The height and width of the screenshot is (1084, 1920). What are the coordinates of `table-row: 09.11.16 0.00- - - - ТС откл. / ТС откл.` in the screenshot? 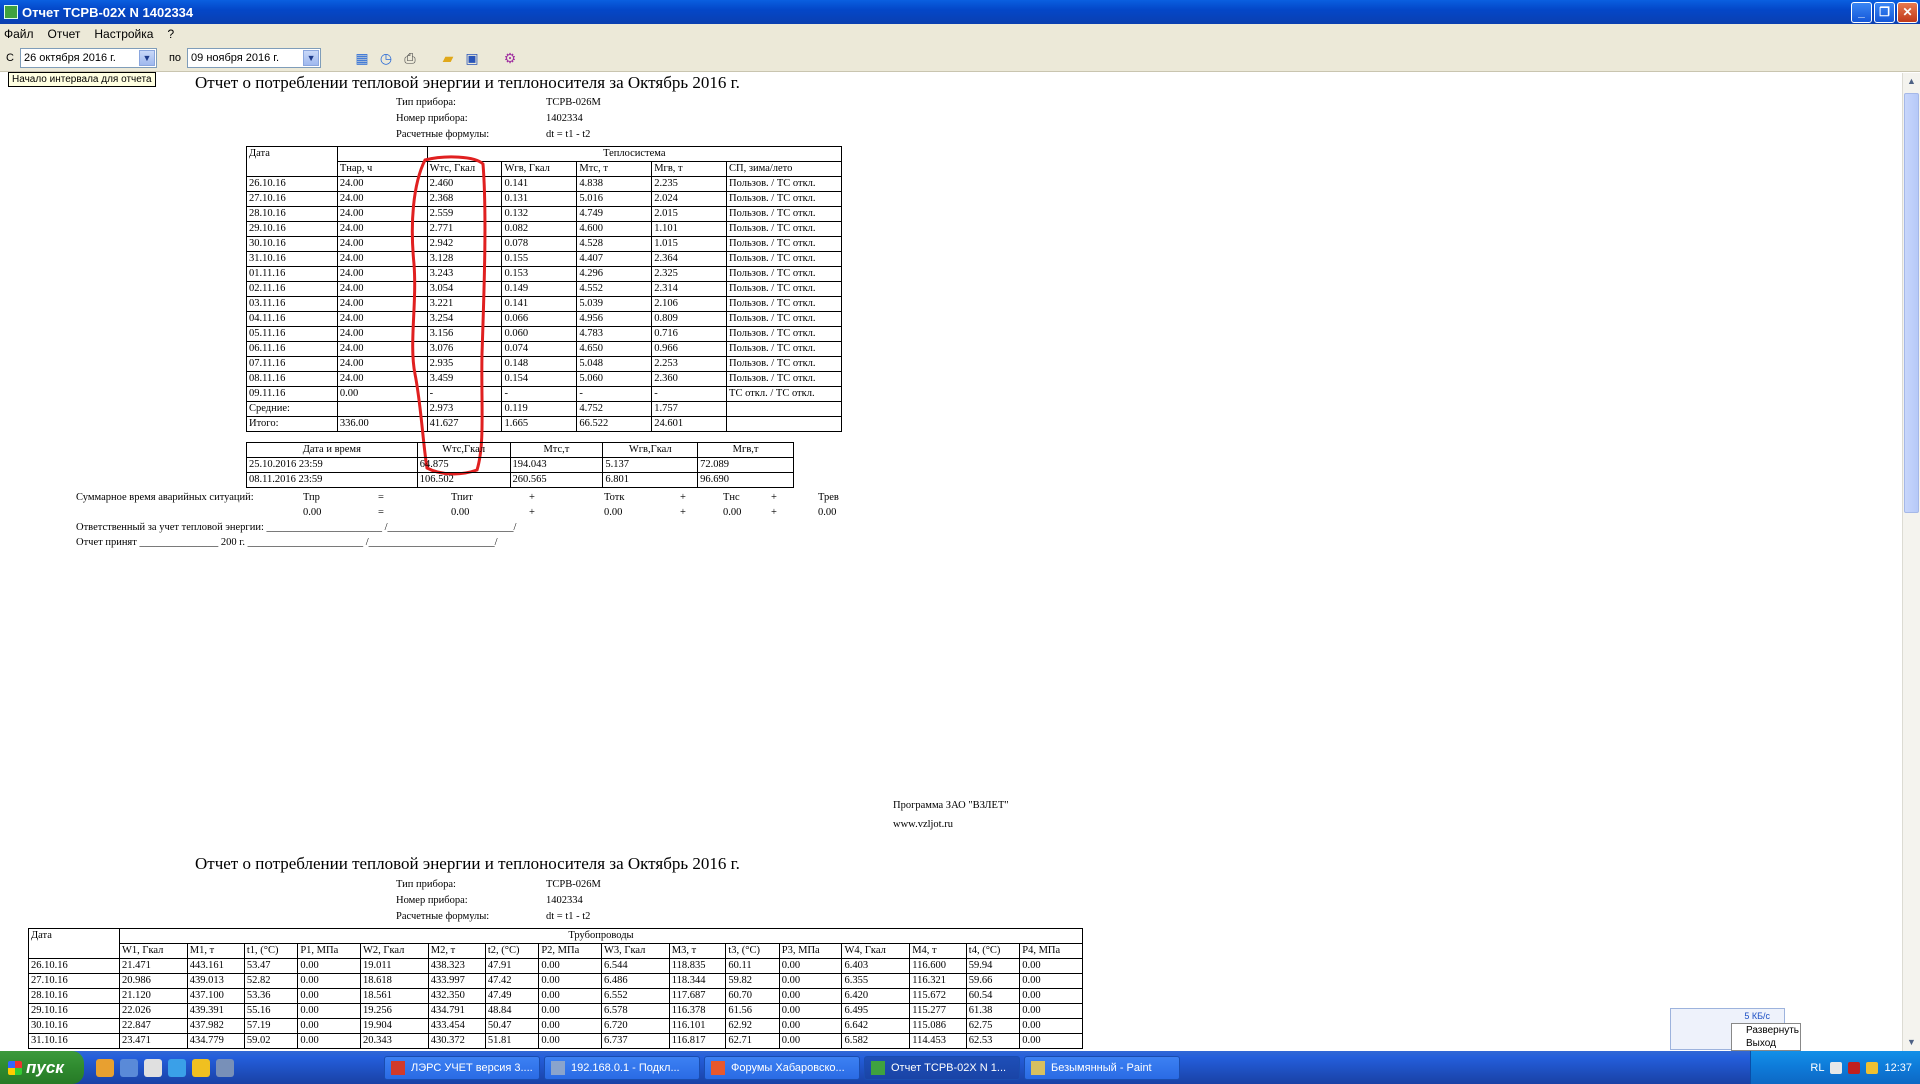 It's located at (544, 394).